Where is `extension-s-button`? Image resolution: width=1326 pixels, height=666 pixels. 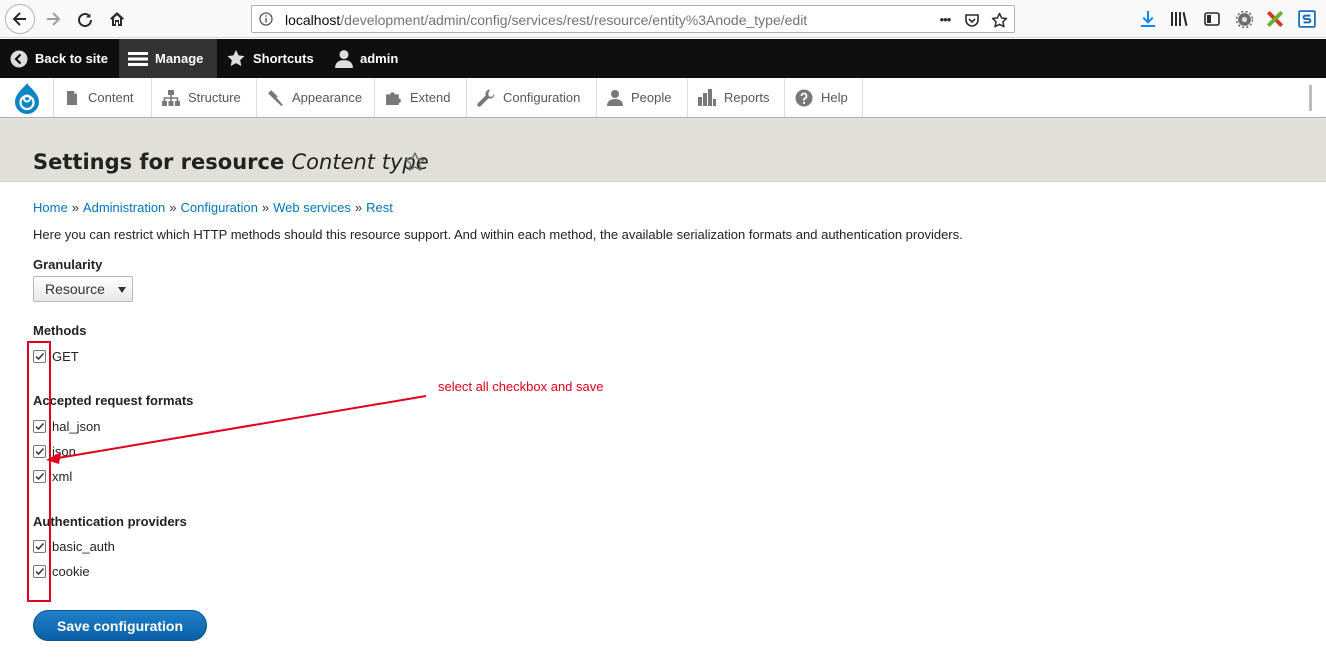
extension-s-button is located at coordinates (1307, 19).